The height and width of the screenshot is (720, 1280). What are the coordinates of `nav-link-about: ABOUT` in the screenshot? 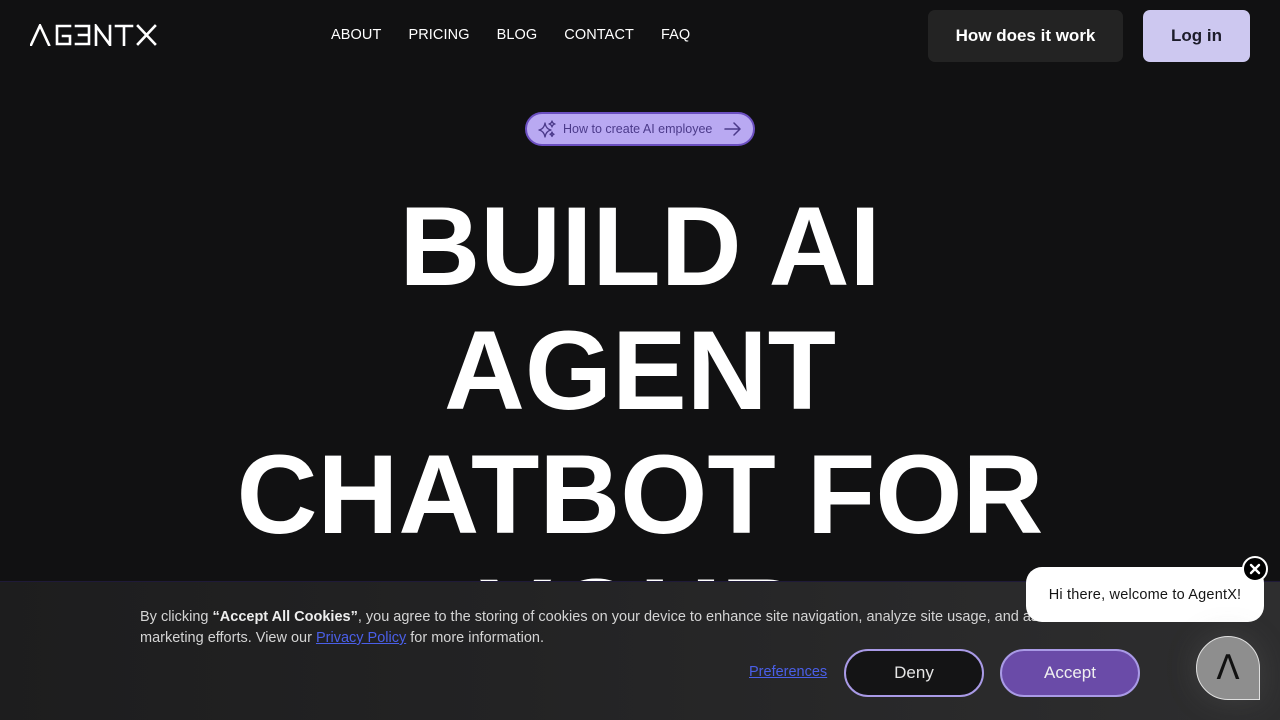 It's located at (356, 35).